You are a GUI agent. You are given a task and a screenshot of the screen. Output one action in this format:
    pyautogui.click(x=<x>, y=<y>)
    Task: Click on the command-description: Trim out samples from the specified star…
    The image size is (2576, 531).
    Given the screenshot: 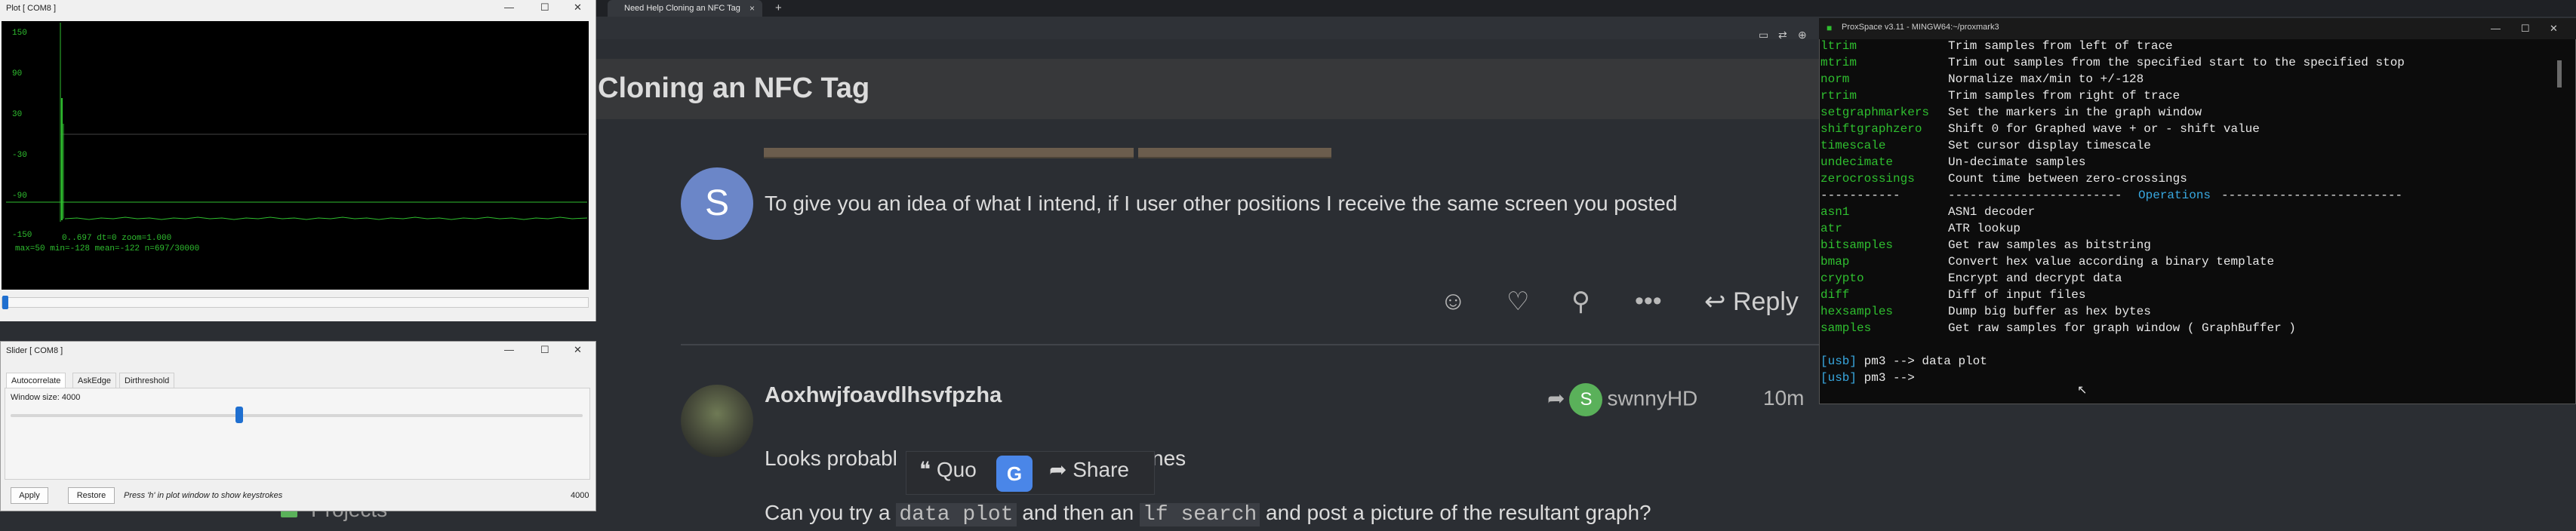 What is the action you would take?
    pyautogui.click(x=2176, y=63)
    